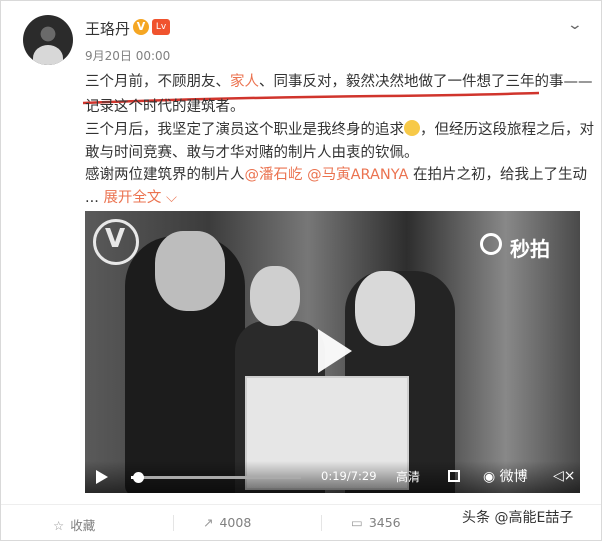 The height and width of the screenshot is (541, 602). I want to click on quality-button: 高清, so click(408, 476).